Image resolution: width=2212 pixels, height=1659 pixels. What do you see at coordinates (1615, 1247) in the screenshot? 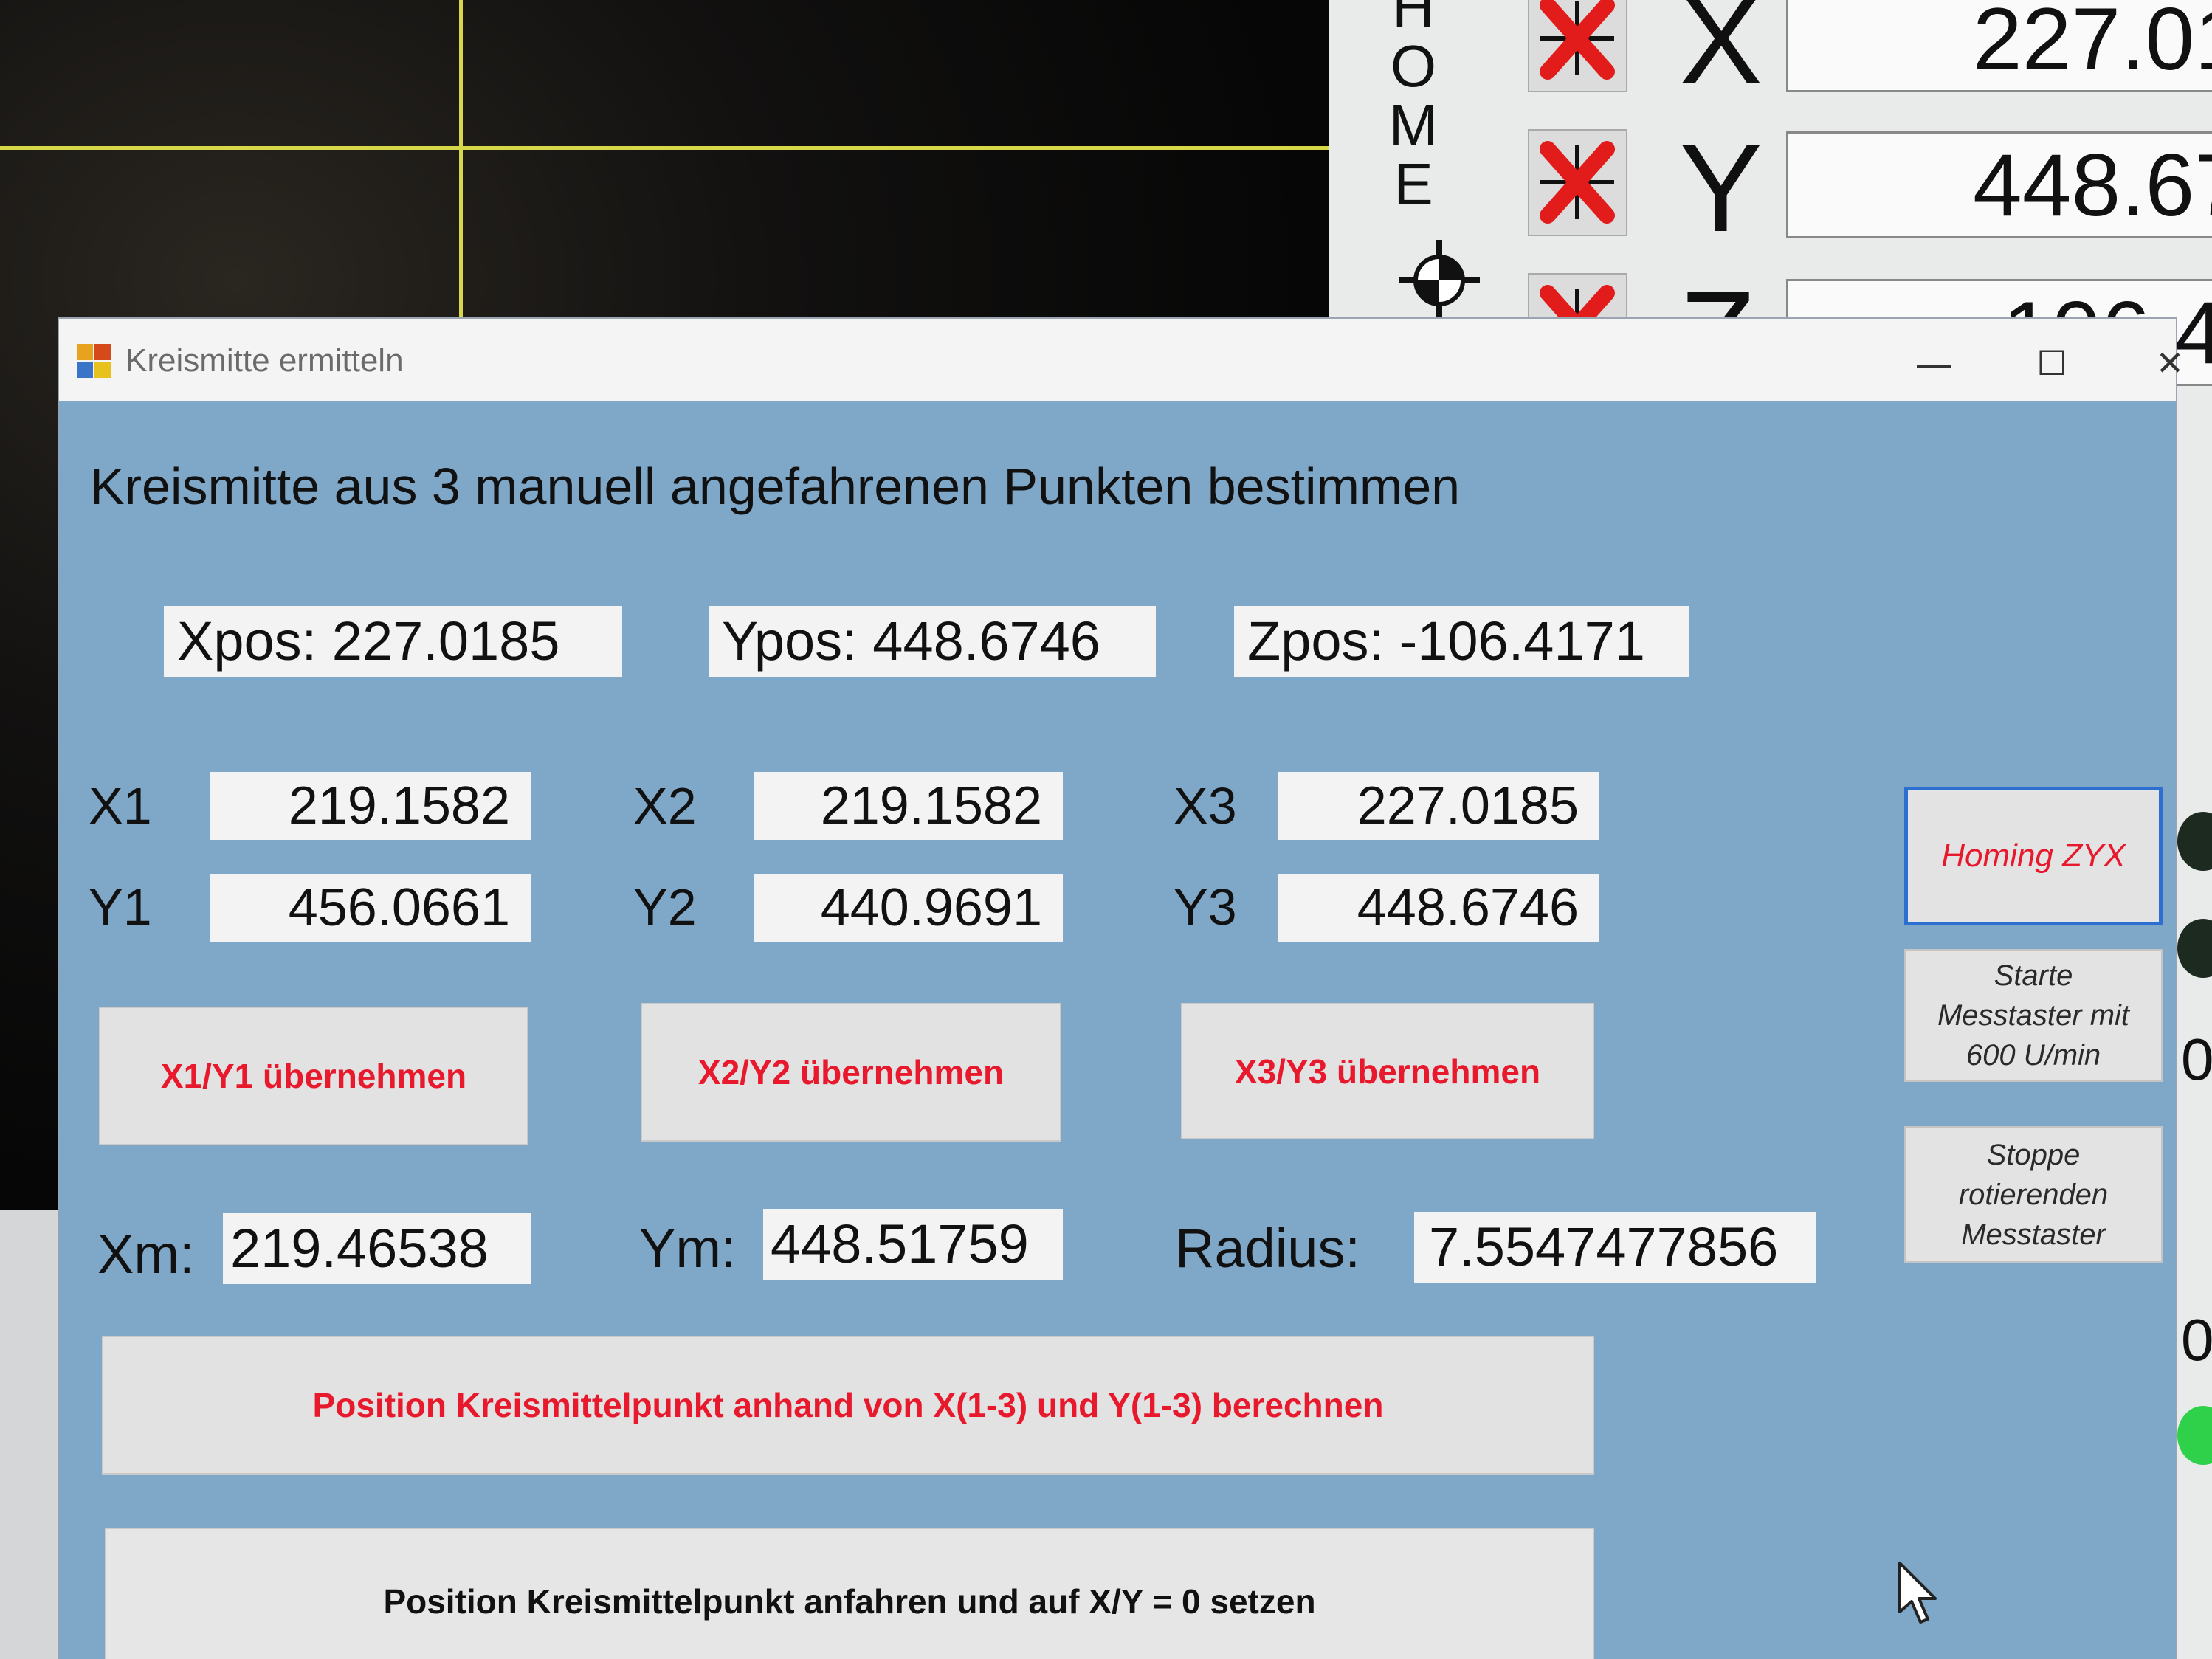
I see `radius-value: 7.5547477856` at bounding box center [1615, 1247].